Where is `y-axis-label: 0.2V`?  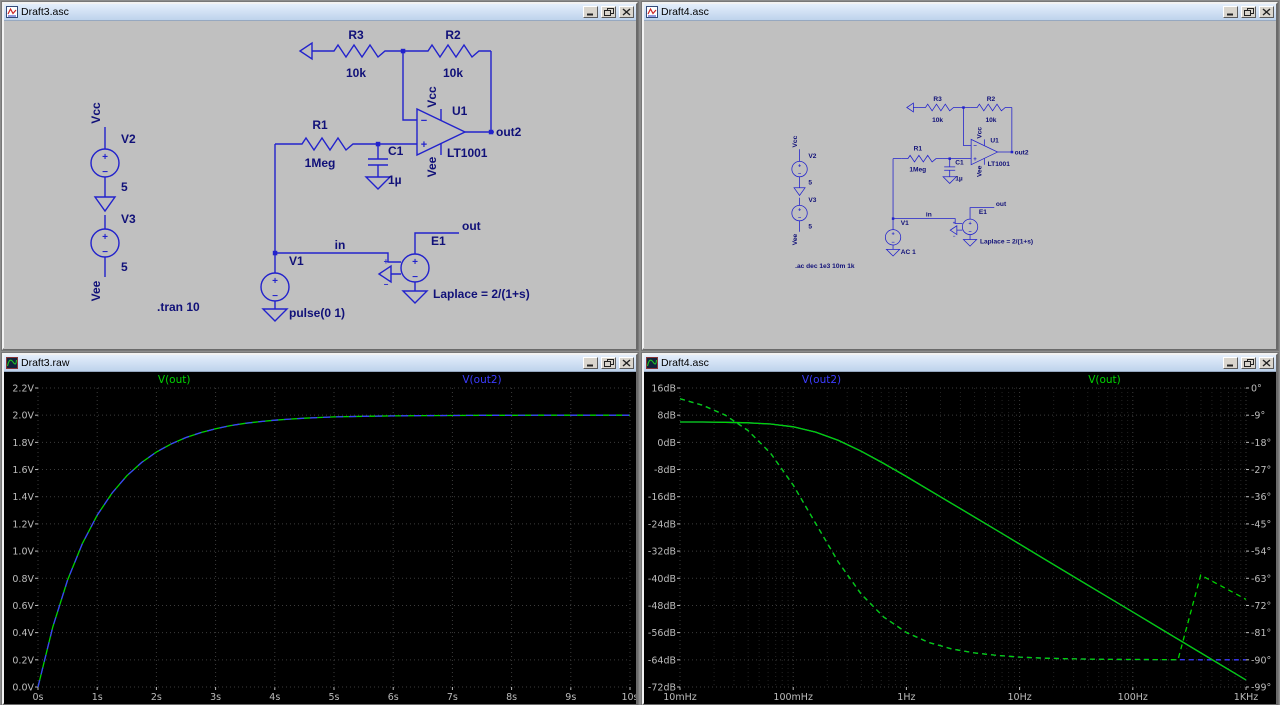
y-axis-label: 0.2V is located at coordinates (23, 660).